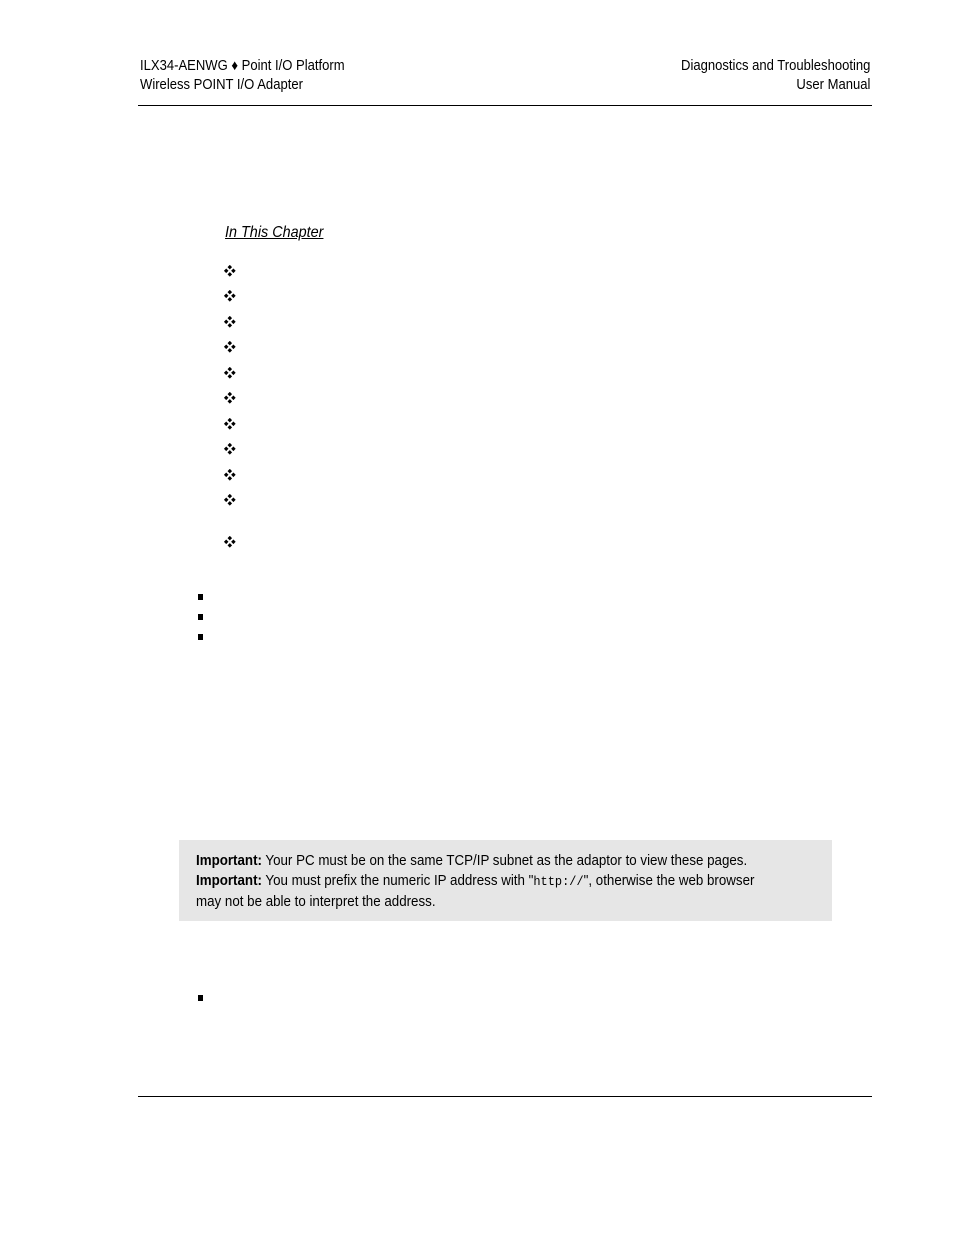 This screenshot has width=954, height=1235. What do you see at coordinates (274, 232) in the screenshot?
I see `in-this-chapter-heading: In This Chapter` at bounding box center [274, 232].